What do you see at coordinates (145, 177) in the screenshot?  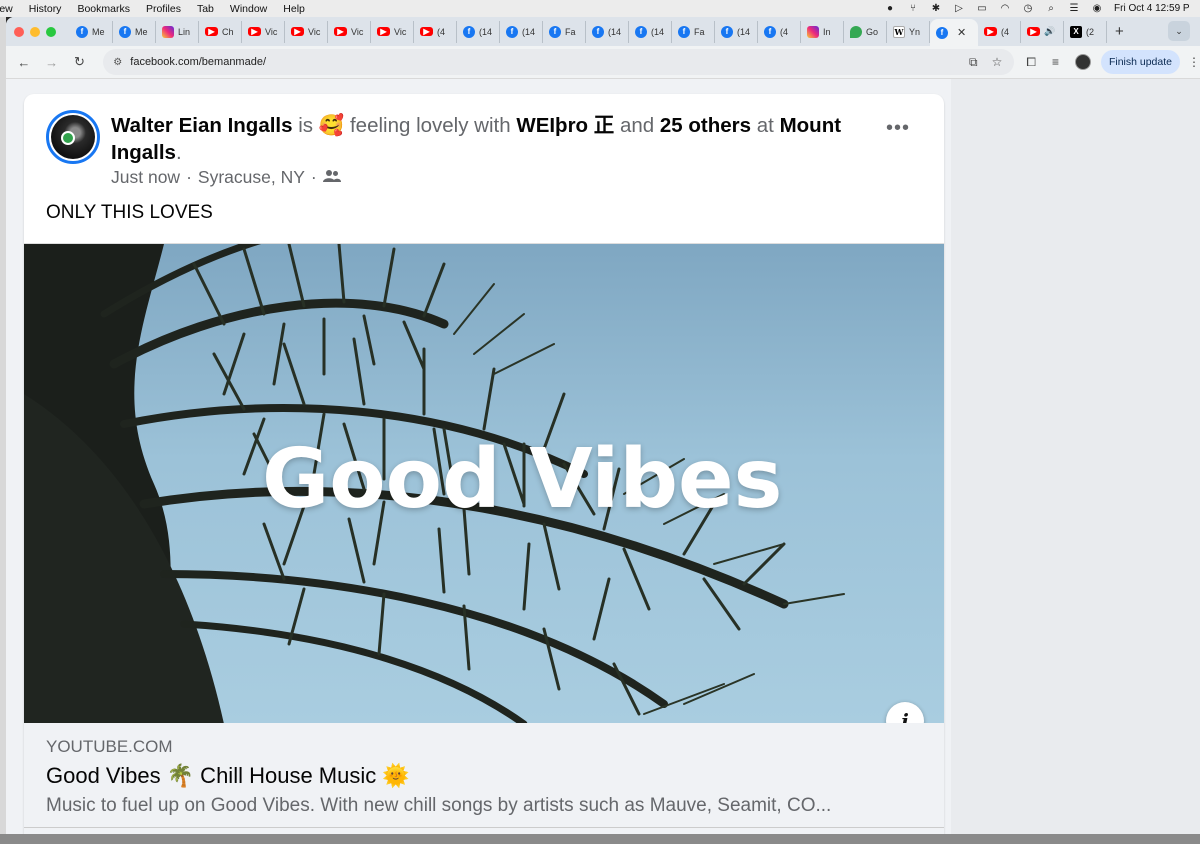 I see `post-time: Just now` at bounding box center [145, 177].